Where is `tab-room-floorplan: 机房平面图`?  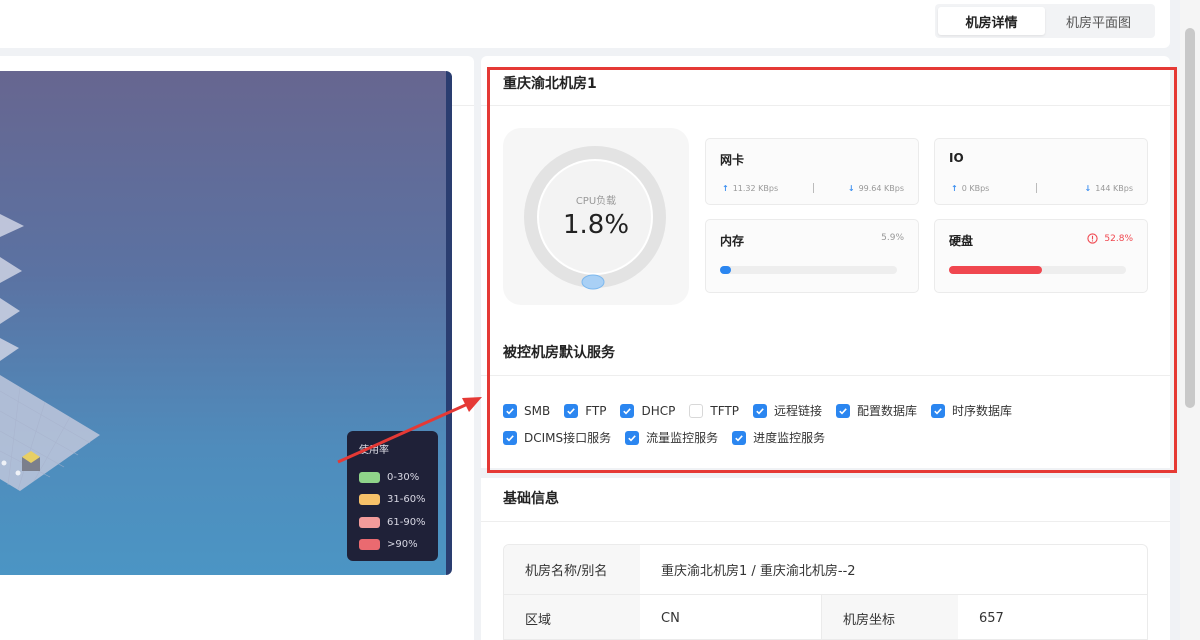
tab-room-floorplan: 机房平面图 is located at coordinates (1098, 21).